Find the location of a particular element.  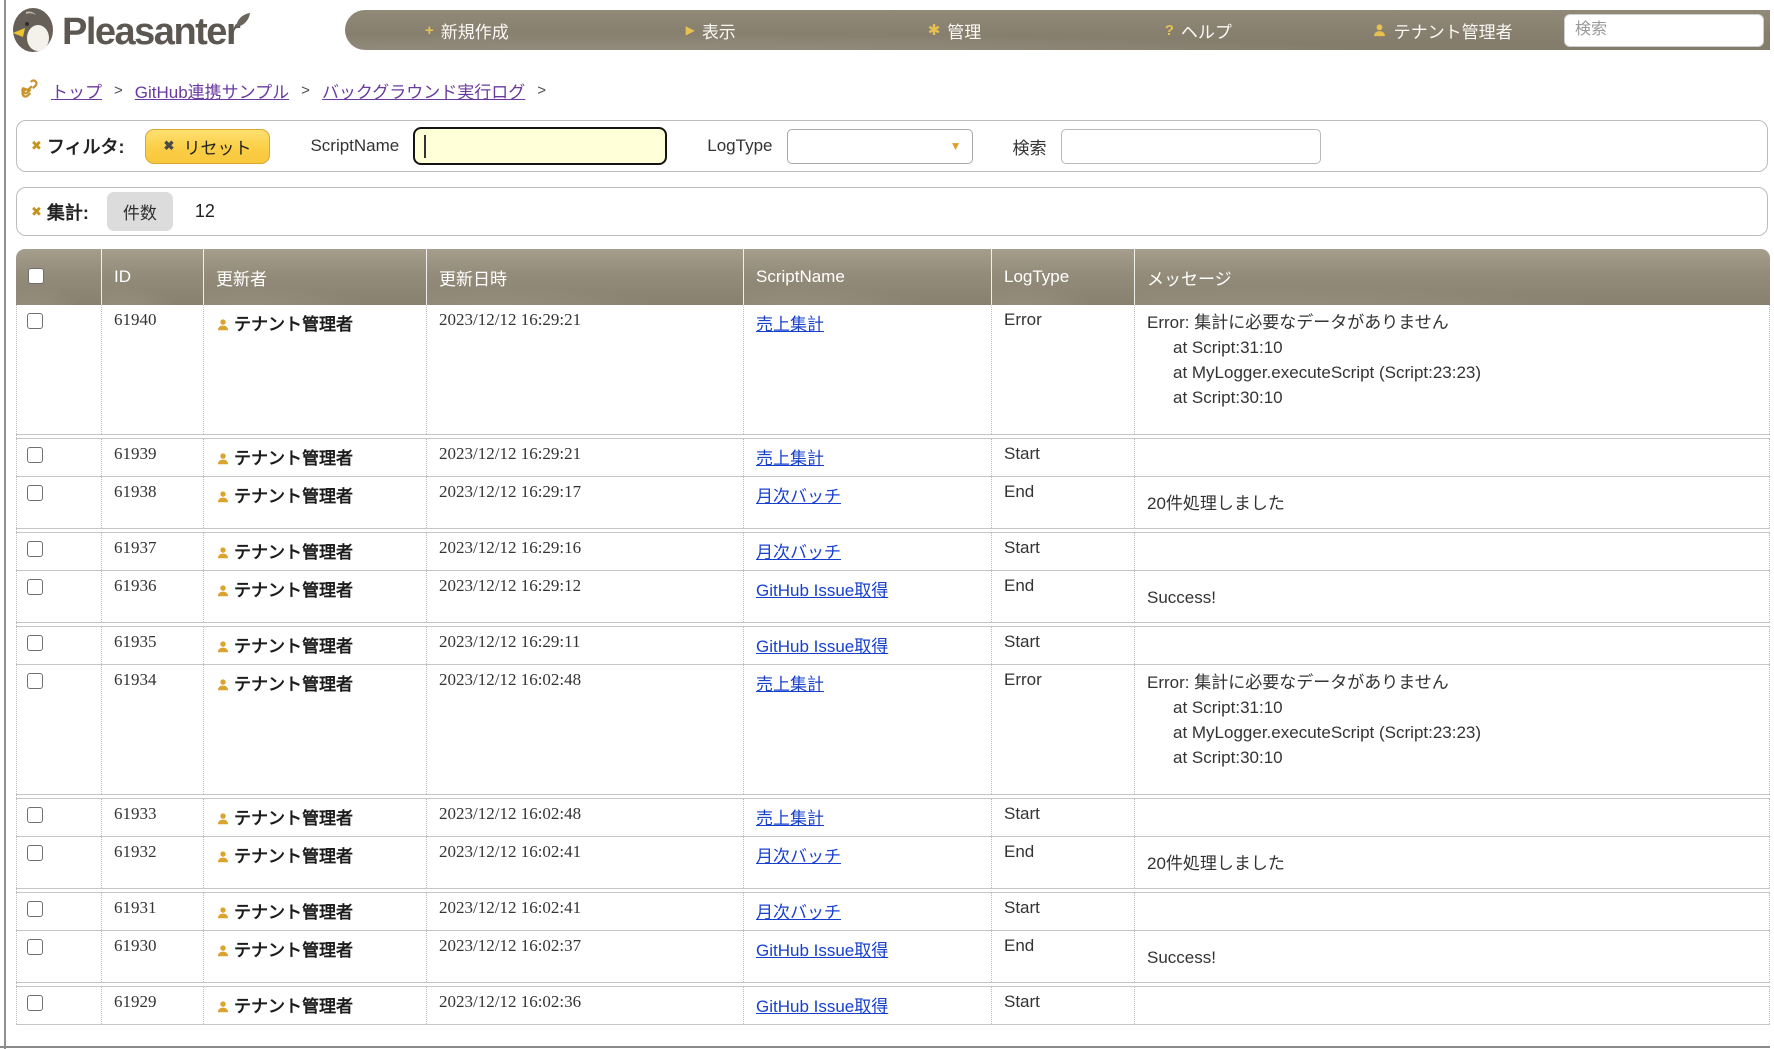

breadcrumb: トップ > GitHub連携サンプル > バックグラウンド実行ログ > is located at coordinates (283, 90).